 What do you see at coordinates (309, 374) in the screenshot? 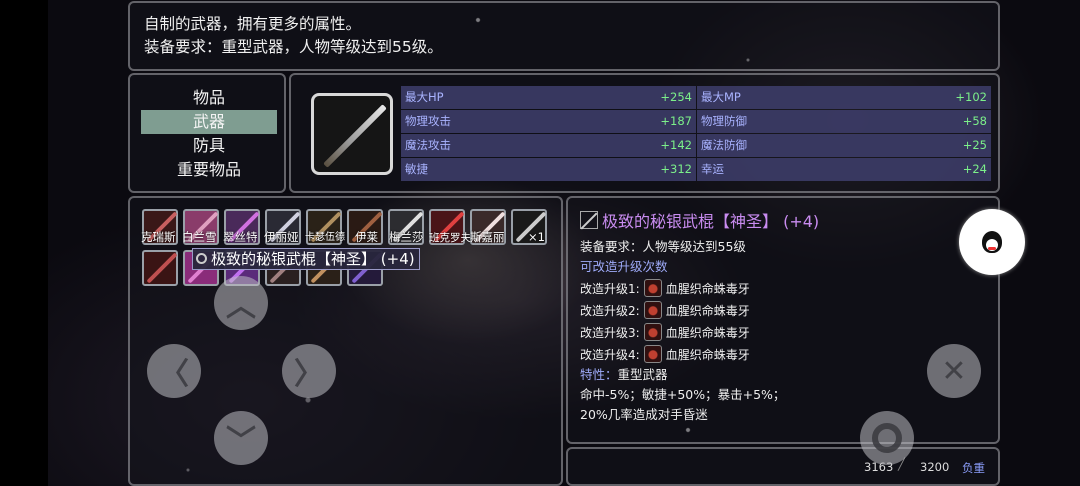
I see `chevron-right-icon: 〉` at bounding box center [309, 374].